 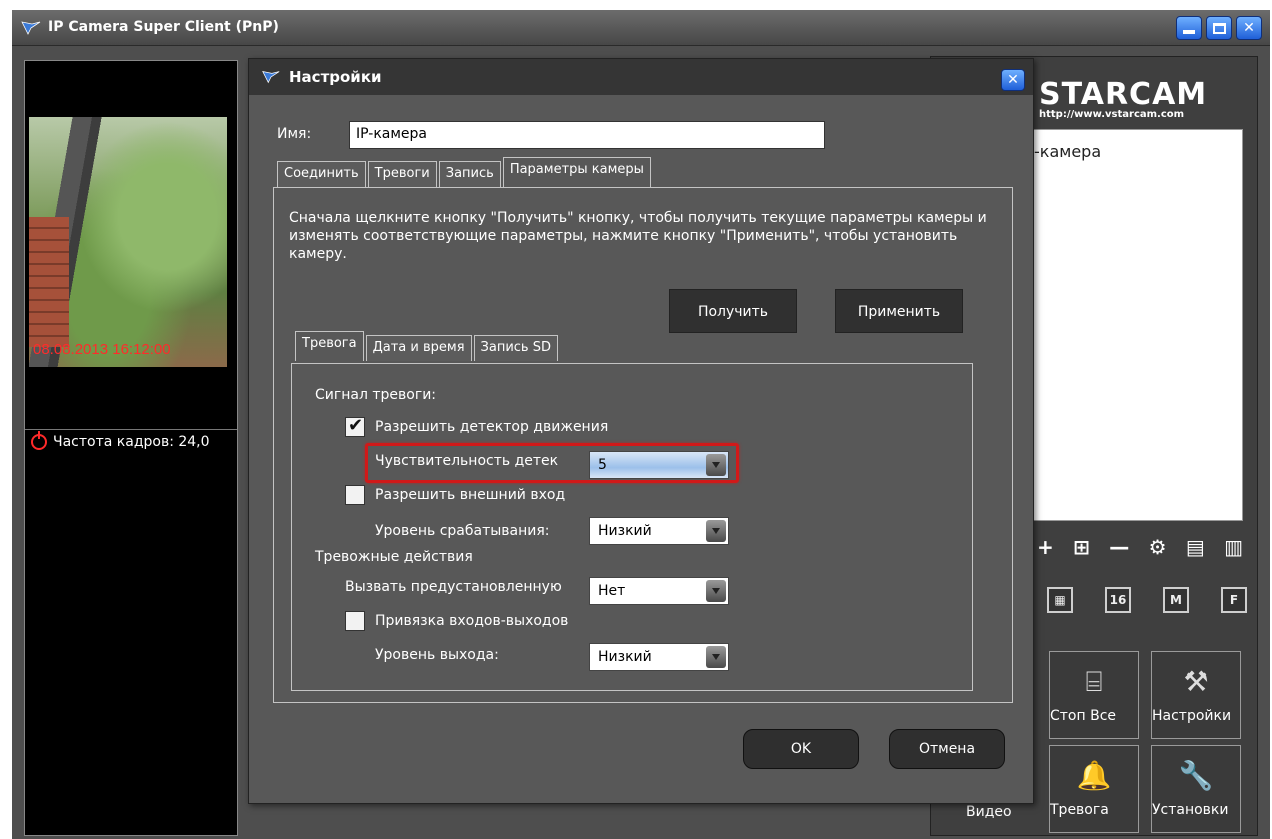 I want to click on alarm-button: 🔔 Тревога, so click(x=1094, y=789).